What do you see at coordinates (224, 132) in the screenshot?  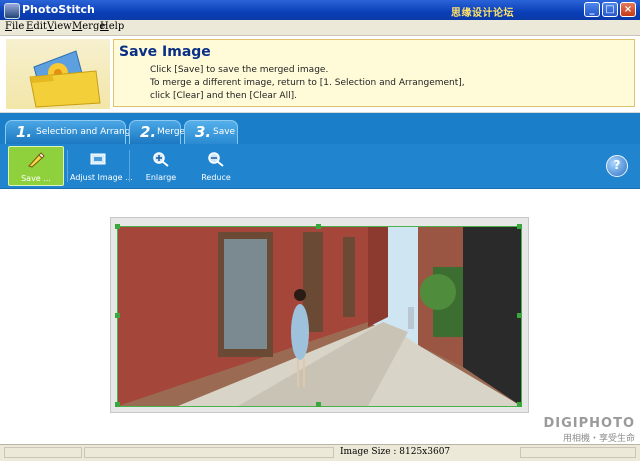 I see `tab-label: Save` at bounding box center [224, 132].